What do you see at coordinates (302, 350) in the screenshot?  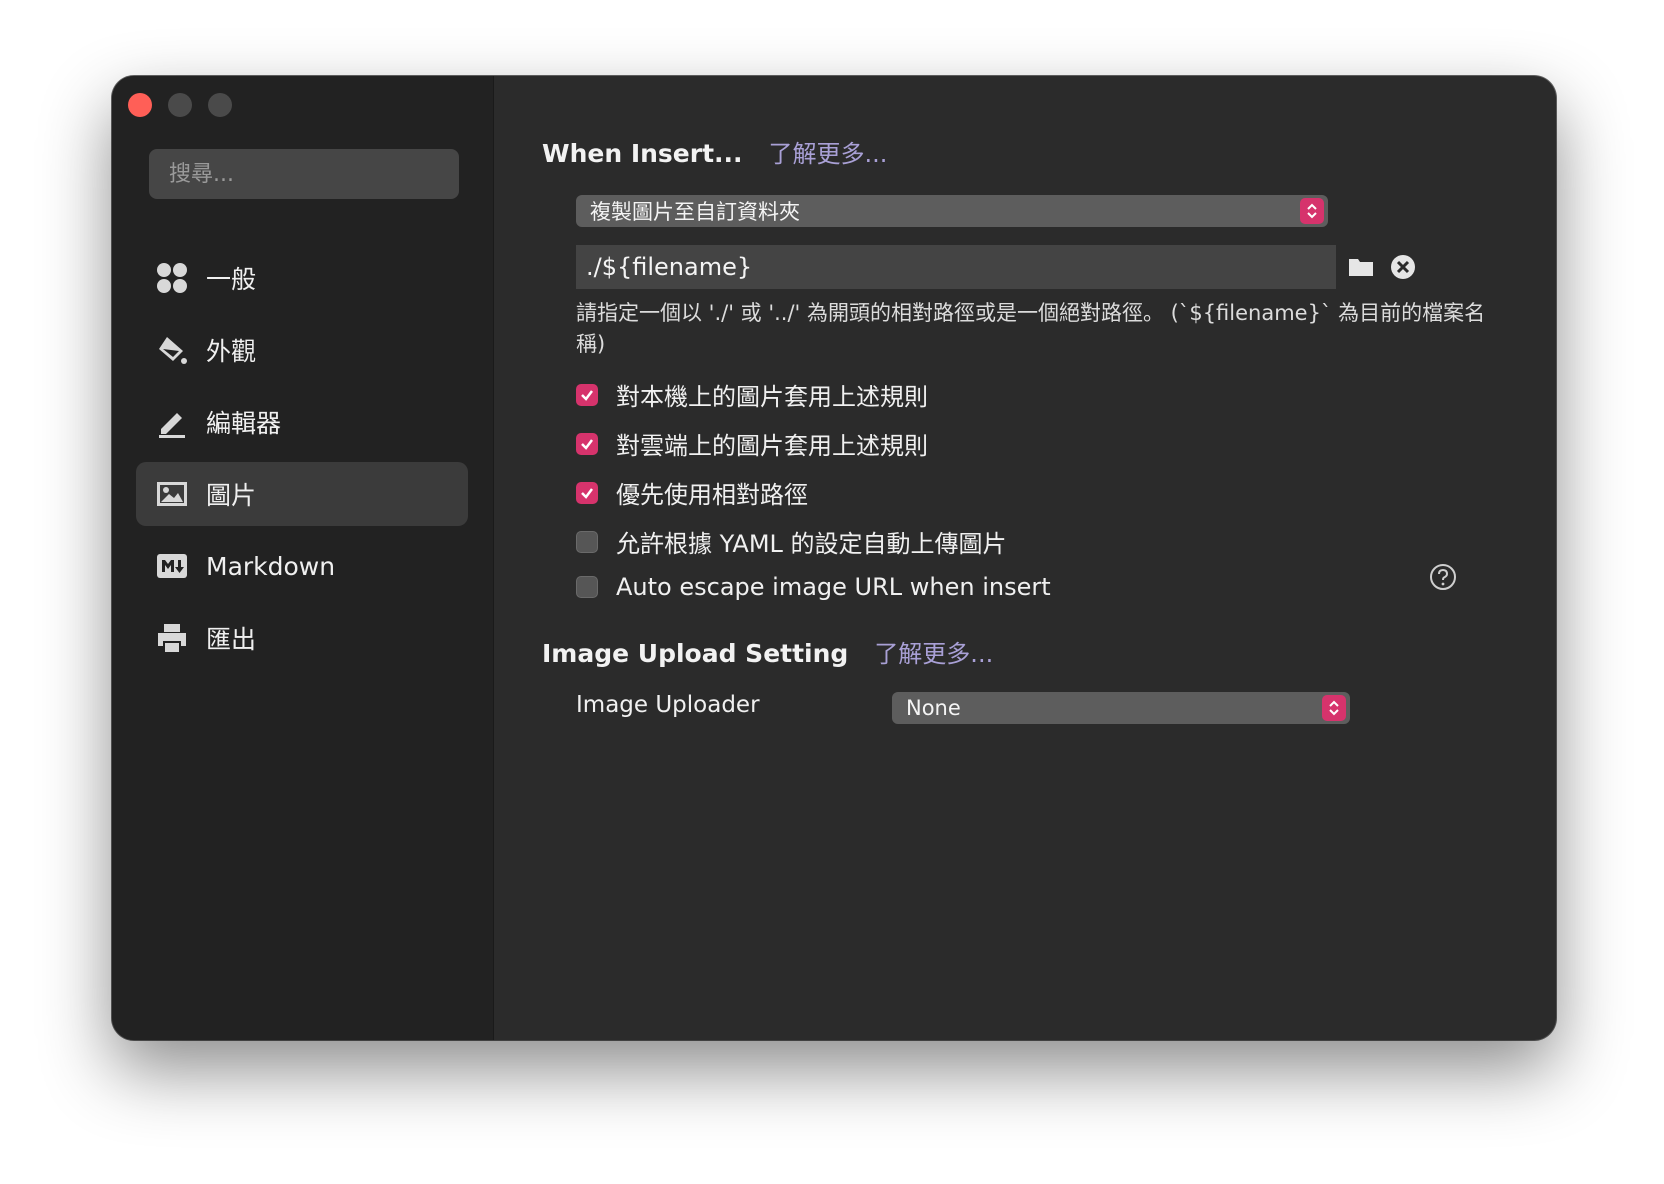 I see `sidebar-item-appearance: 外觀` at bounding box center [302, 350].